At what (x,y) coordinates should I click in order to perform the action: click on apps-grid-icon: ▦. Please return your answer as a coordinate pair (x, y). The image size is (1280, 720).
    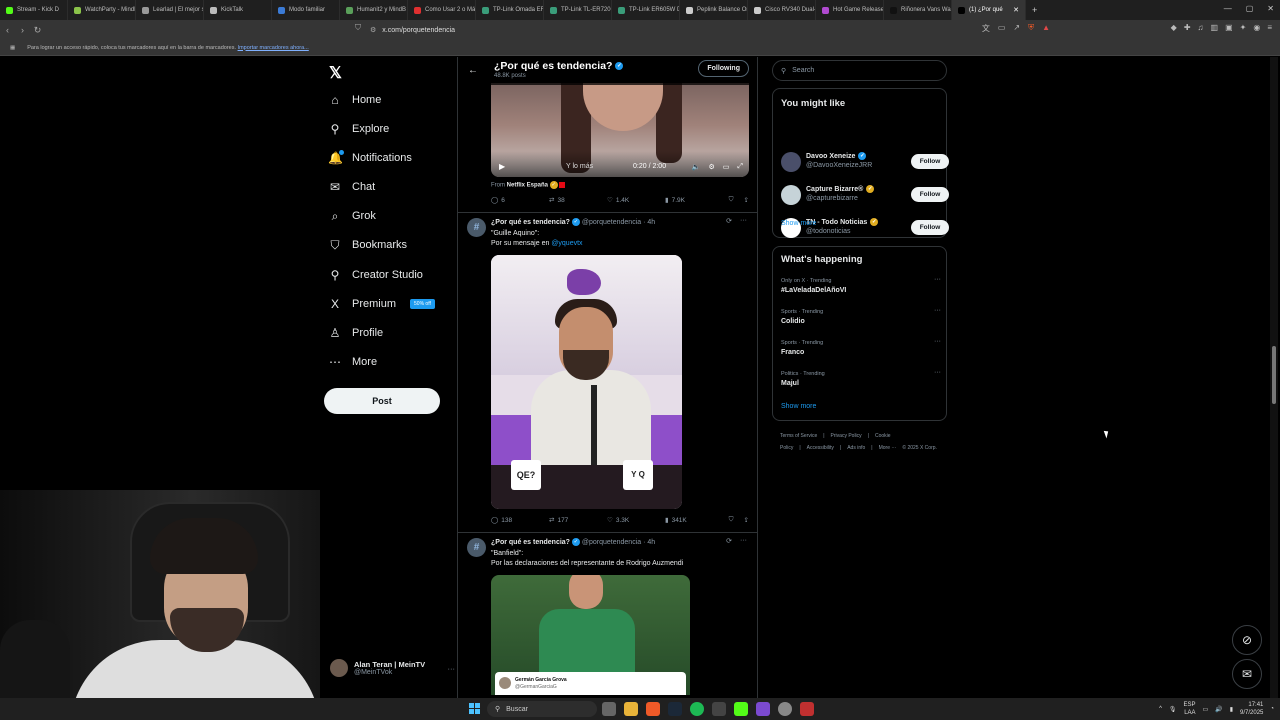
    Looking at the image, I should click on (12, 48).